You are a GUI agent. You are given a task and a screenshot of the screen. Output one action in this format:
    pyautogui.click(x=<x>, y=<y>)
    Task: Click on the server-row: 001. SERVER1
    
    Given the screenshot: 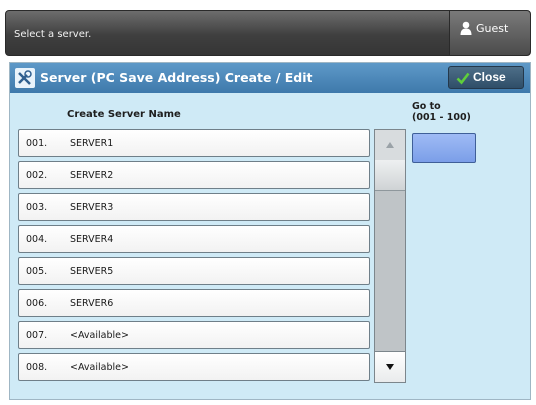 What is the action you would take?
    pyautogui.click(x=194, y=143)
    